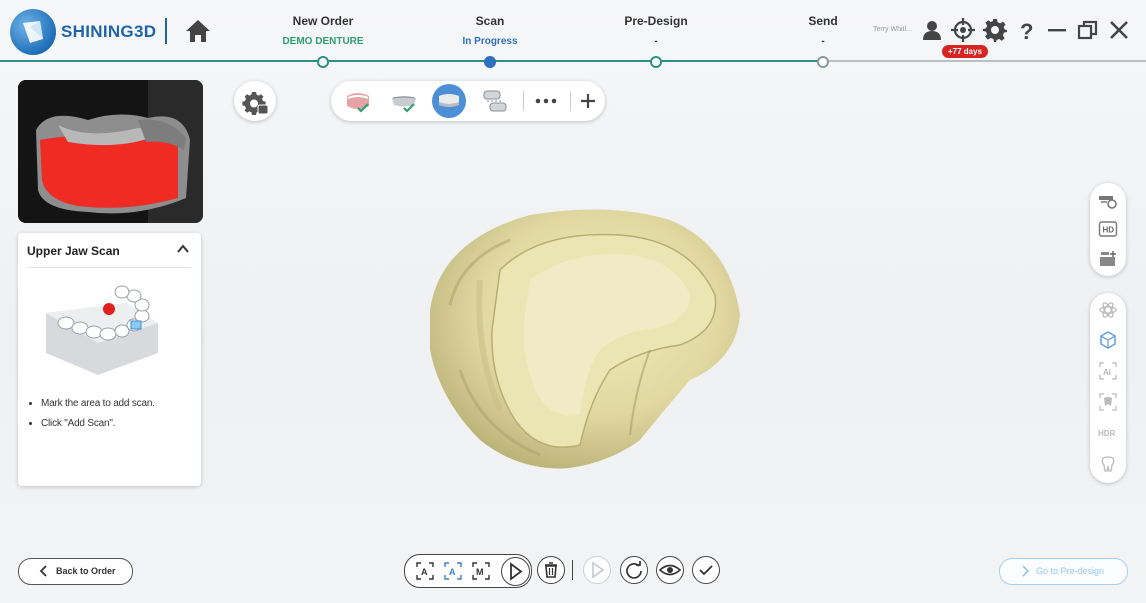 The height and width of the screenshot is (603, 1146). What do you see at coordinates (323, 30) in the screenshot?
I see `step-new-order: New Order DEMO DENTURE` at bounding box center [323, 30].